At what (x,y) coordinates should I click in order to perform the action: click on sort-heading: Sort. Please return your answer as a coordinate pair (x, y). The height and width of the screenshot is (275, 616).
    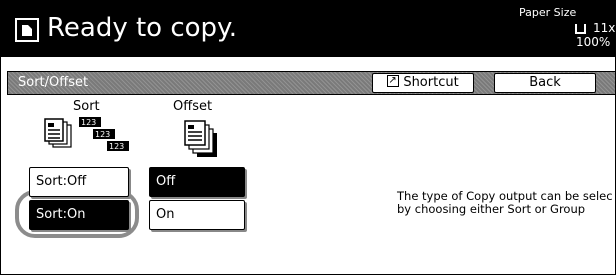
    Looking at the image, I should click on (86, 106).